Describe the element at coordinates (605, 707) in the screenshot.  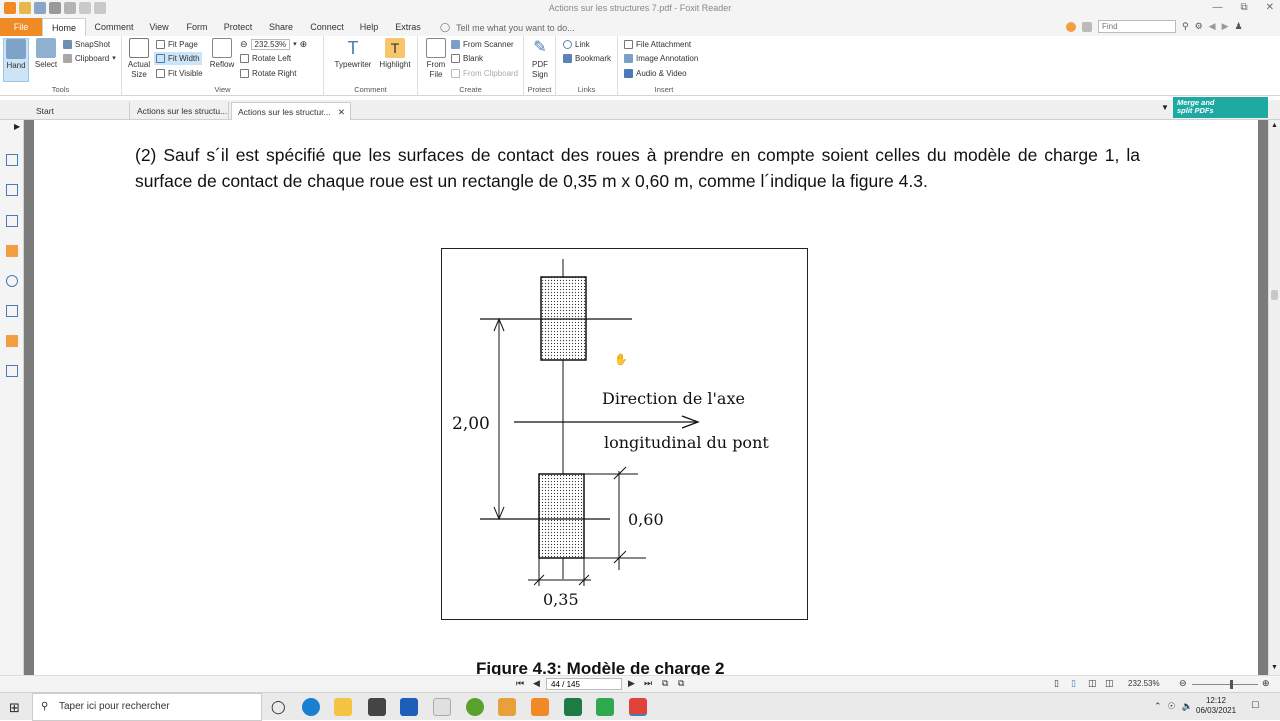
I see `app-green-icon` at that location.